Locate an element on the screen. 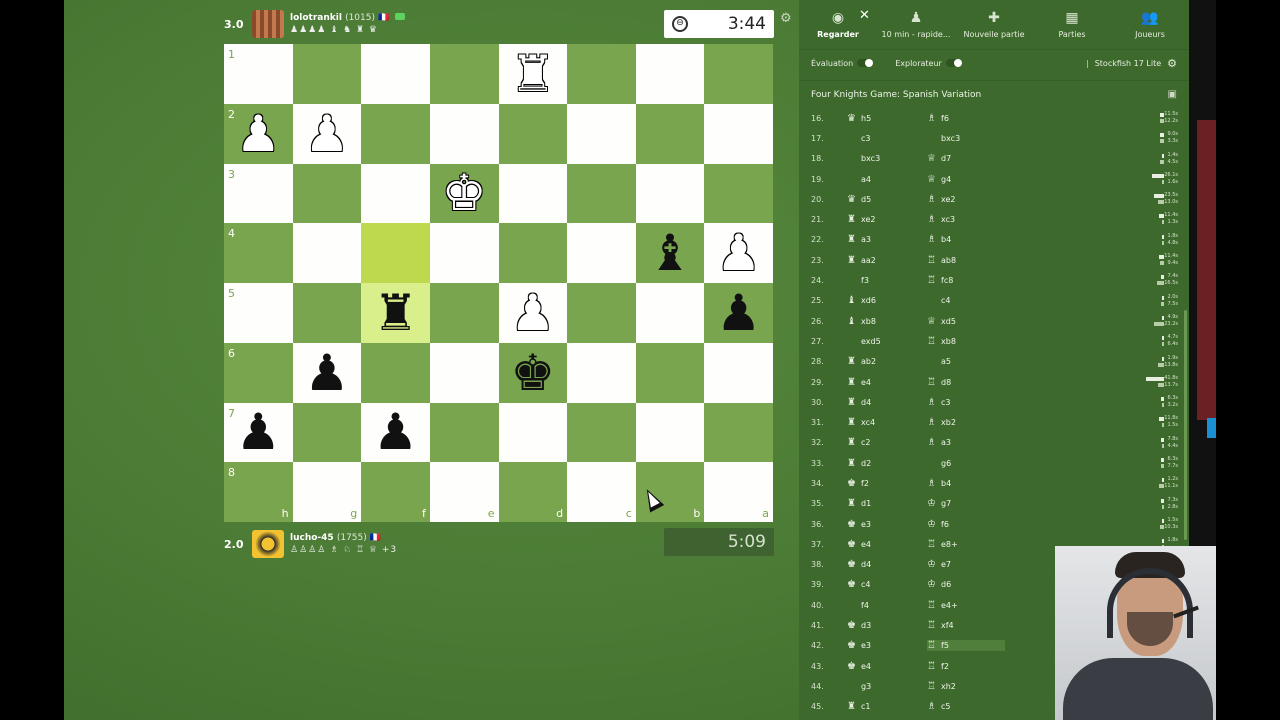 The height and width of the screenshot is (720, 1280). white-move: ♚ d4 is located at coordinates (886, 564).